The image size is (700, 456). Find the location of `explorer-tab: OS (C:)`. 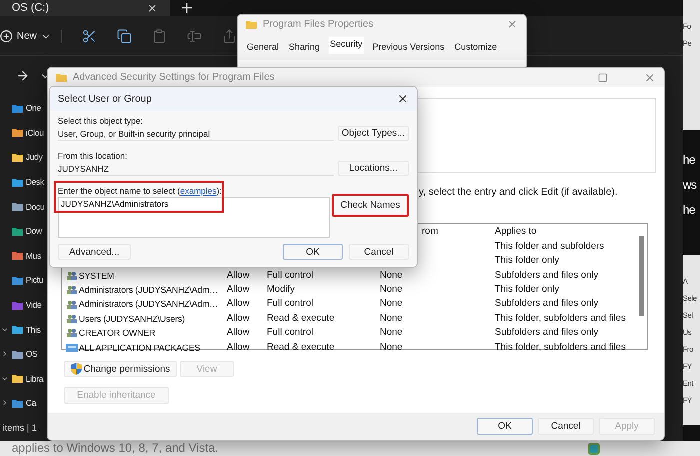

explorer-tab: OS (C:) is located at coordinates (85, 8).